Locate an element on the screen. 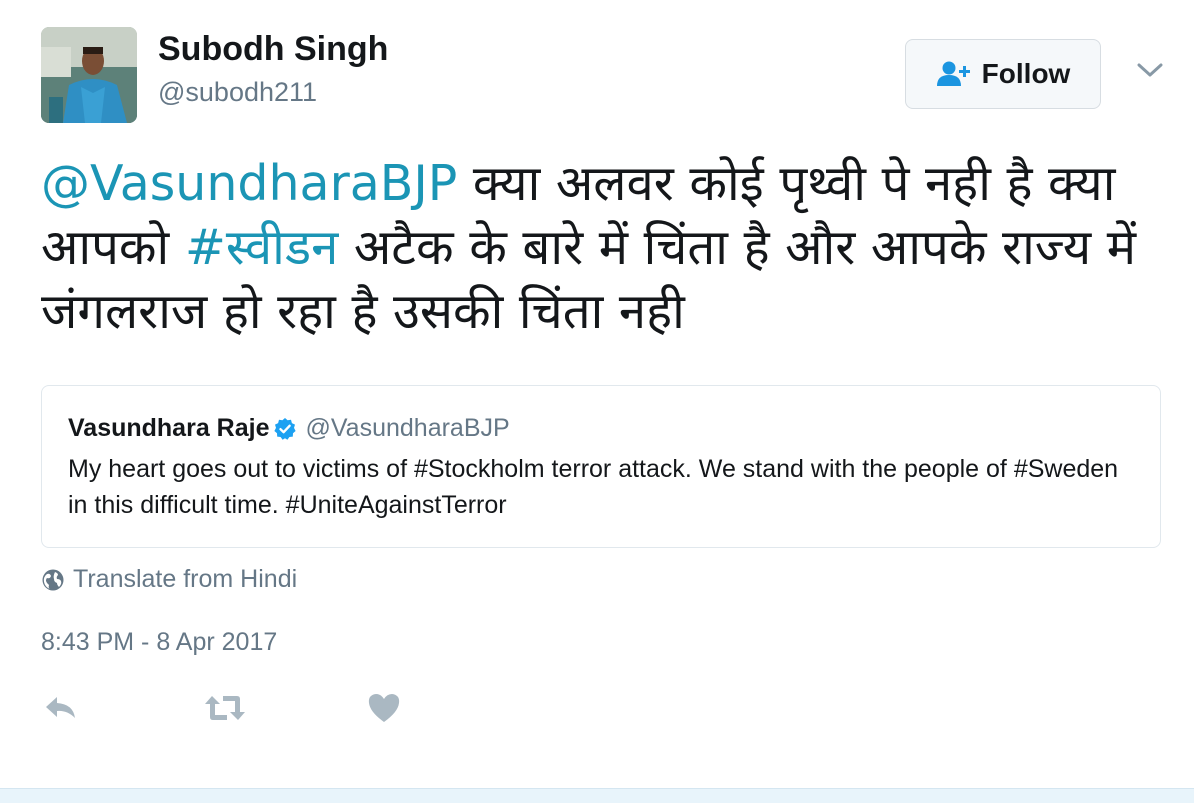 The image size is (1194, 803). retweet-icon is located at coordinates (225, 708).